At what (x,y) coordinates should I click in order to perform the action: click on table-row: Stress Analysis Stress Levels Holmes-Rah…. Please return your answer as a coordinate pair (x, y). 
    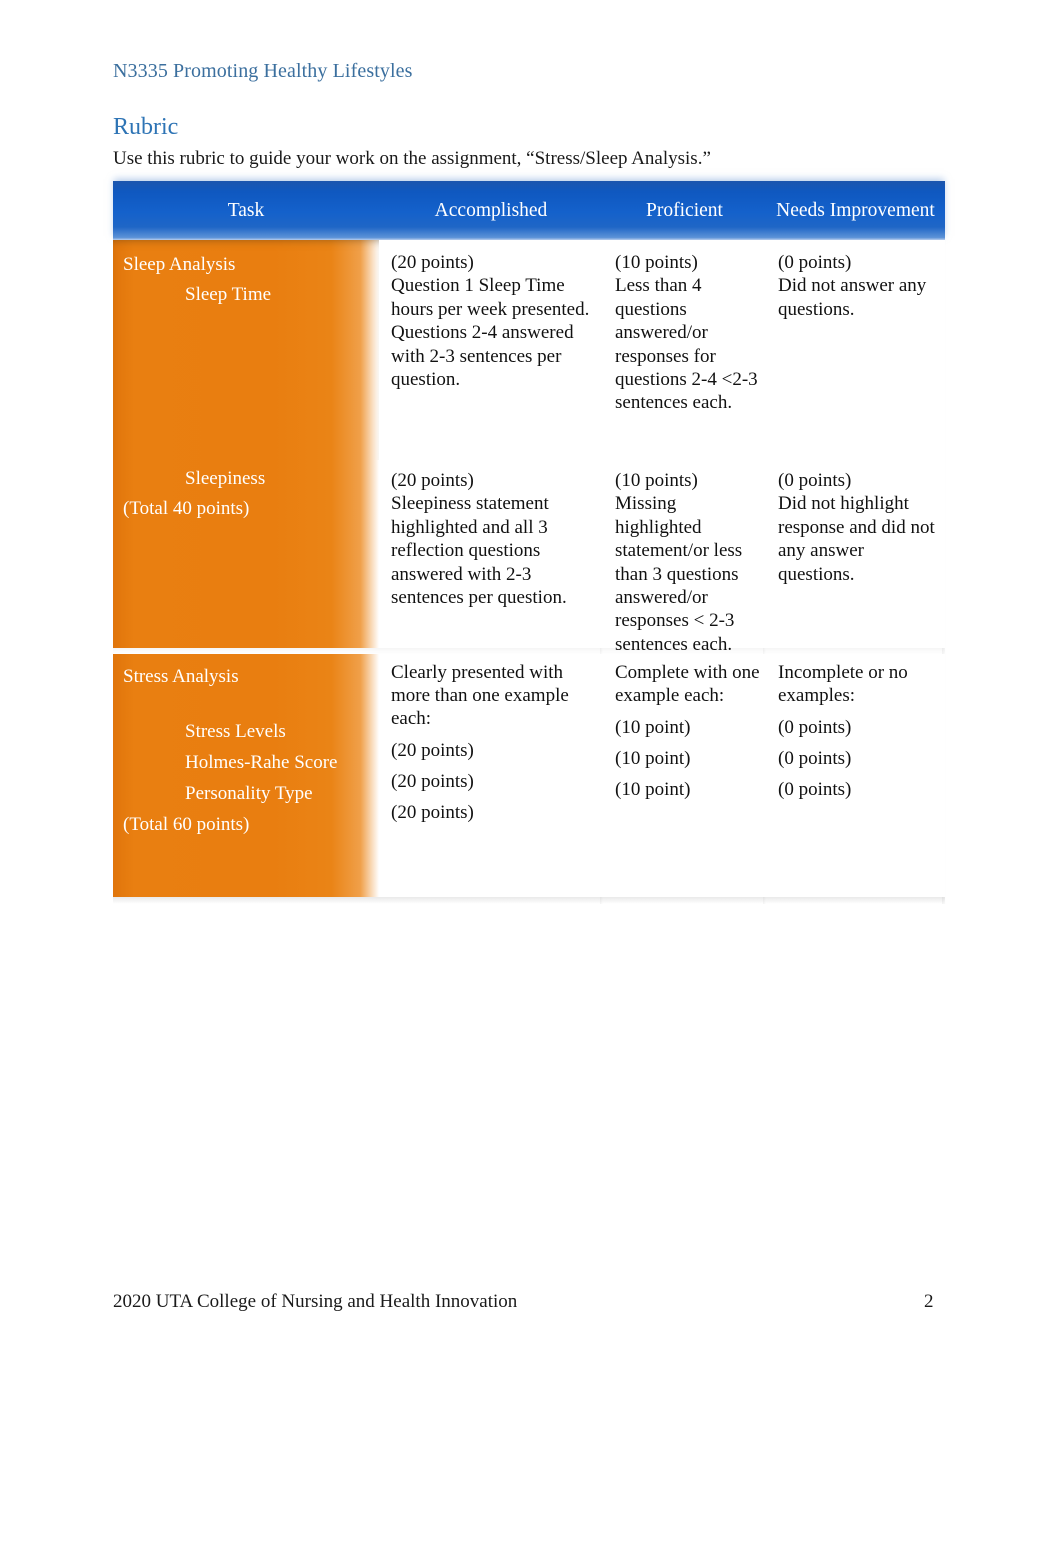
    Looking at the image, I should click on (529, 775).